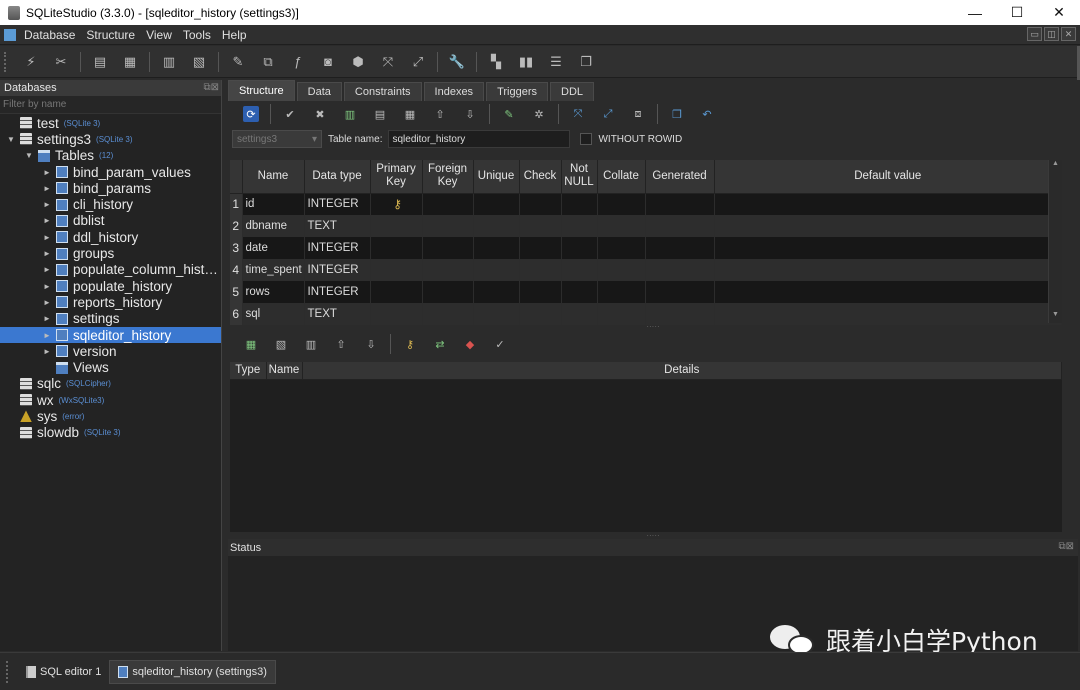 The height and width of the screenshot is (690, 1080). What do you see at coordinates (586, 62) in the screenshot?
I see `cascade-icon: ❐` at bounding box center [586, 62].